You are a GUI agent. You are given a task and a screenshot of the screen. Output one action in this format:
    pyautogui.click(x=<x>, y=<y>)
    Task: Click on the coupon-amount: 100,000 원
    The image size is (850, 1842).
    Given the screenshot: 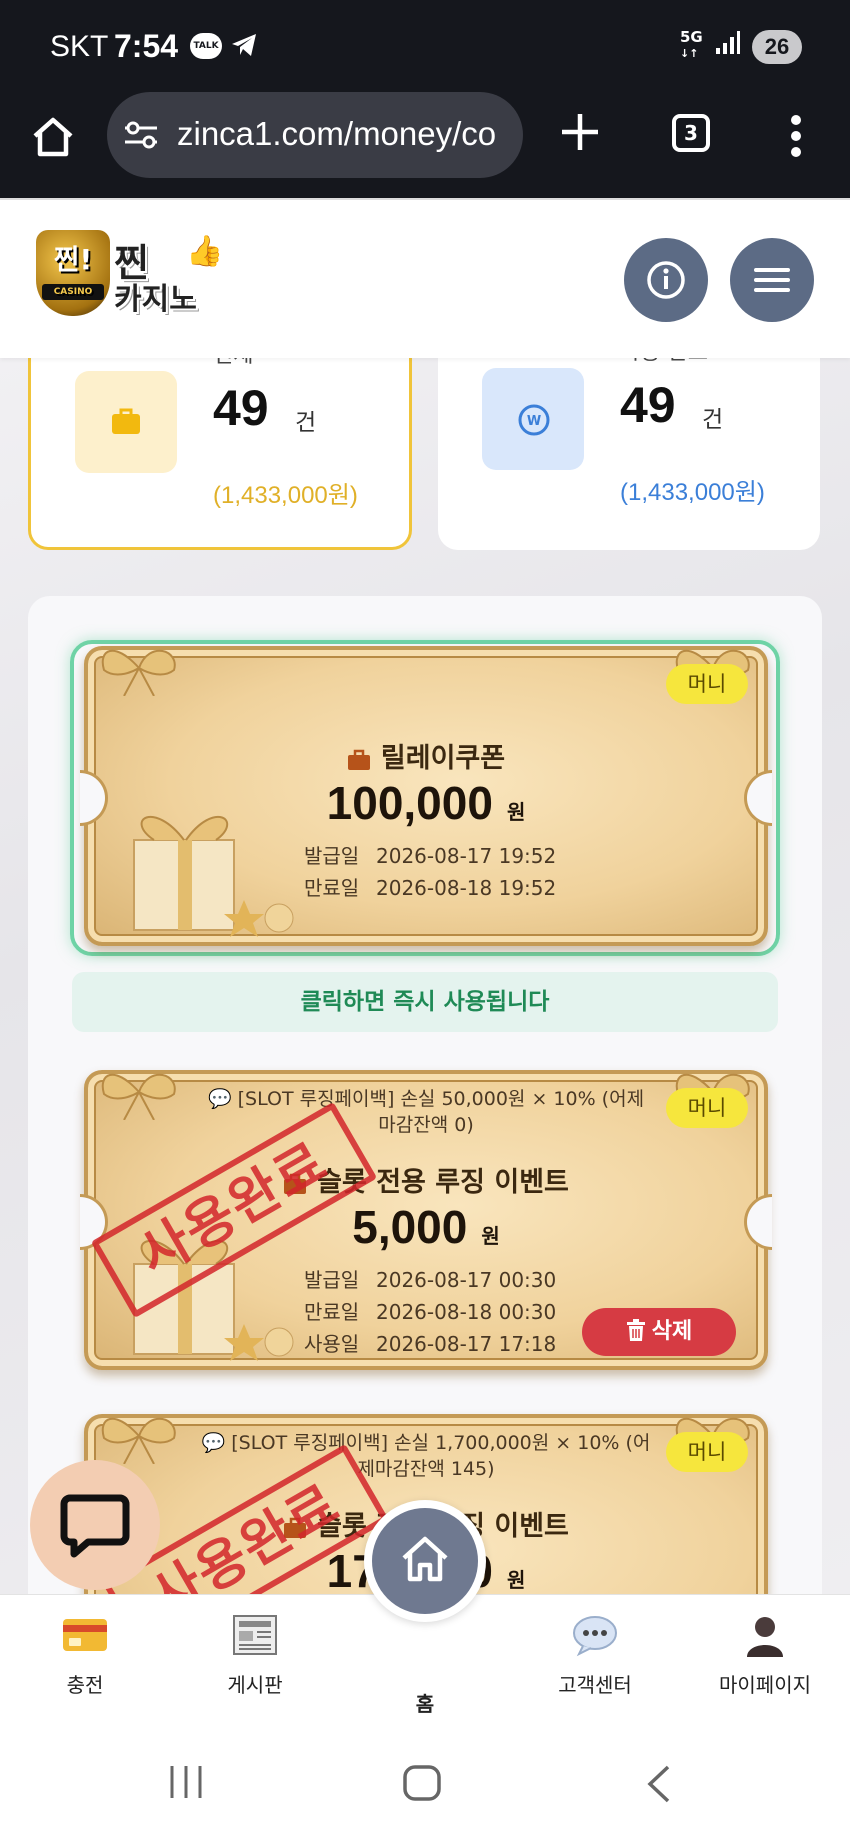 What is the action you would take?
    pyautogui.click(x=426, y=803)
    